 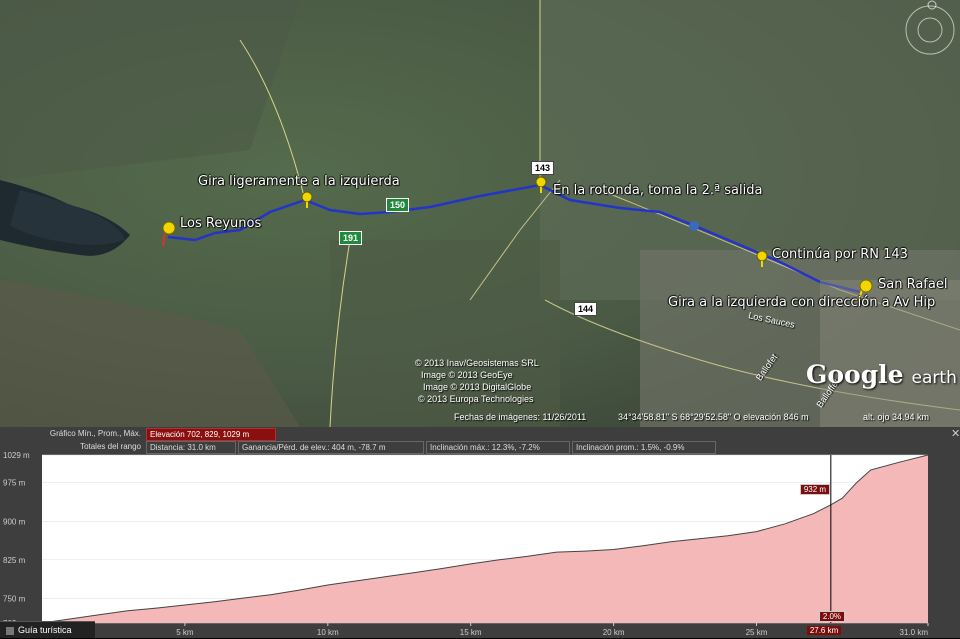 What do you see at coordinates (815, 489) in the screenshot?
I see `cursor-elevation-label: 932 m` at bounding box center [815, 489].